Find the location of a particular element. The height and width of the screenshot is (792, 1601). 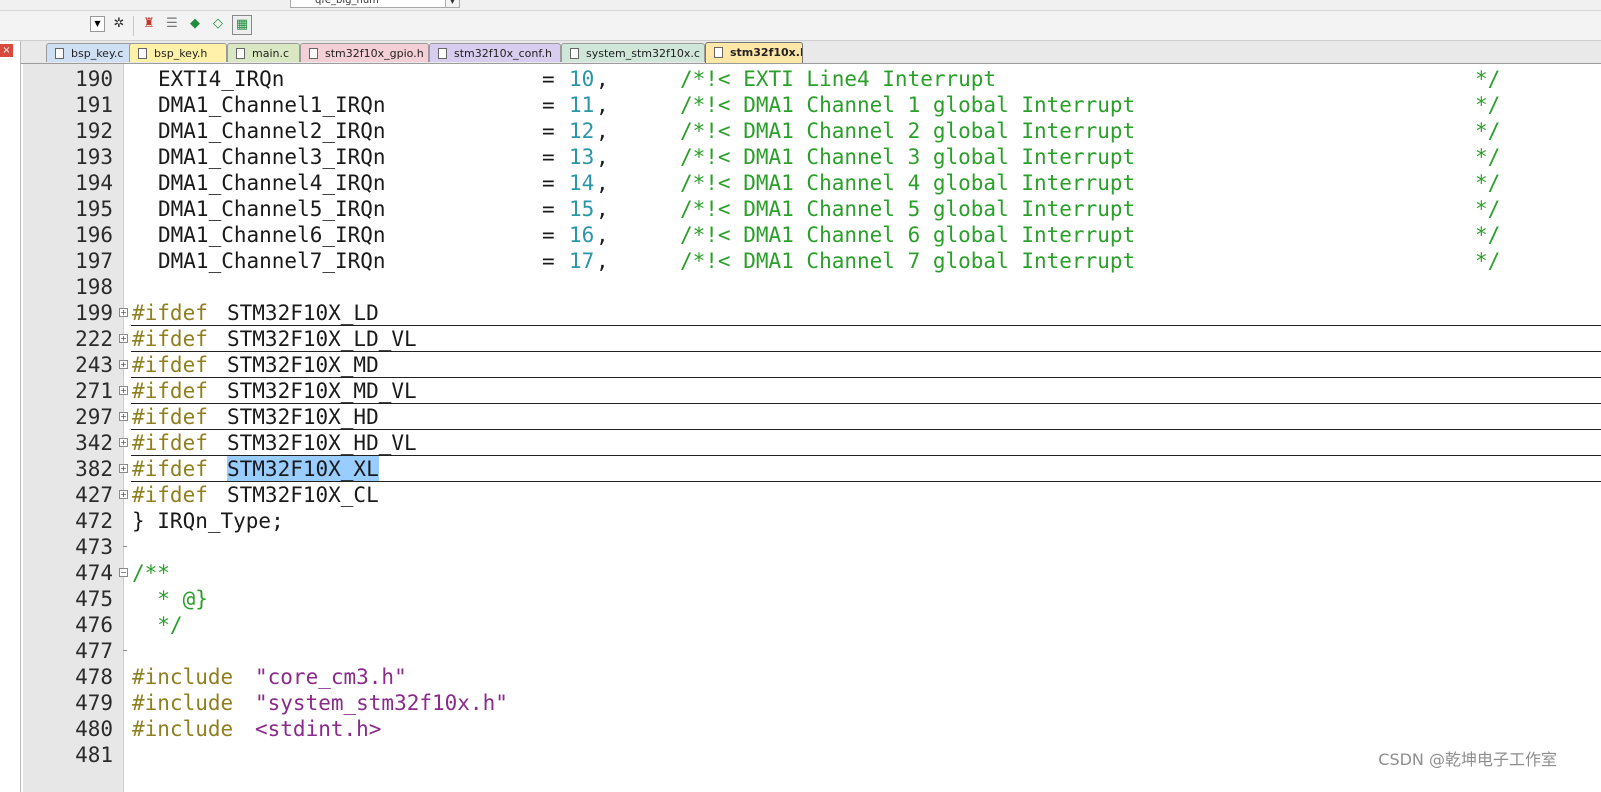

code-line: 475 * @} is located at coordinates (812, 599).